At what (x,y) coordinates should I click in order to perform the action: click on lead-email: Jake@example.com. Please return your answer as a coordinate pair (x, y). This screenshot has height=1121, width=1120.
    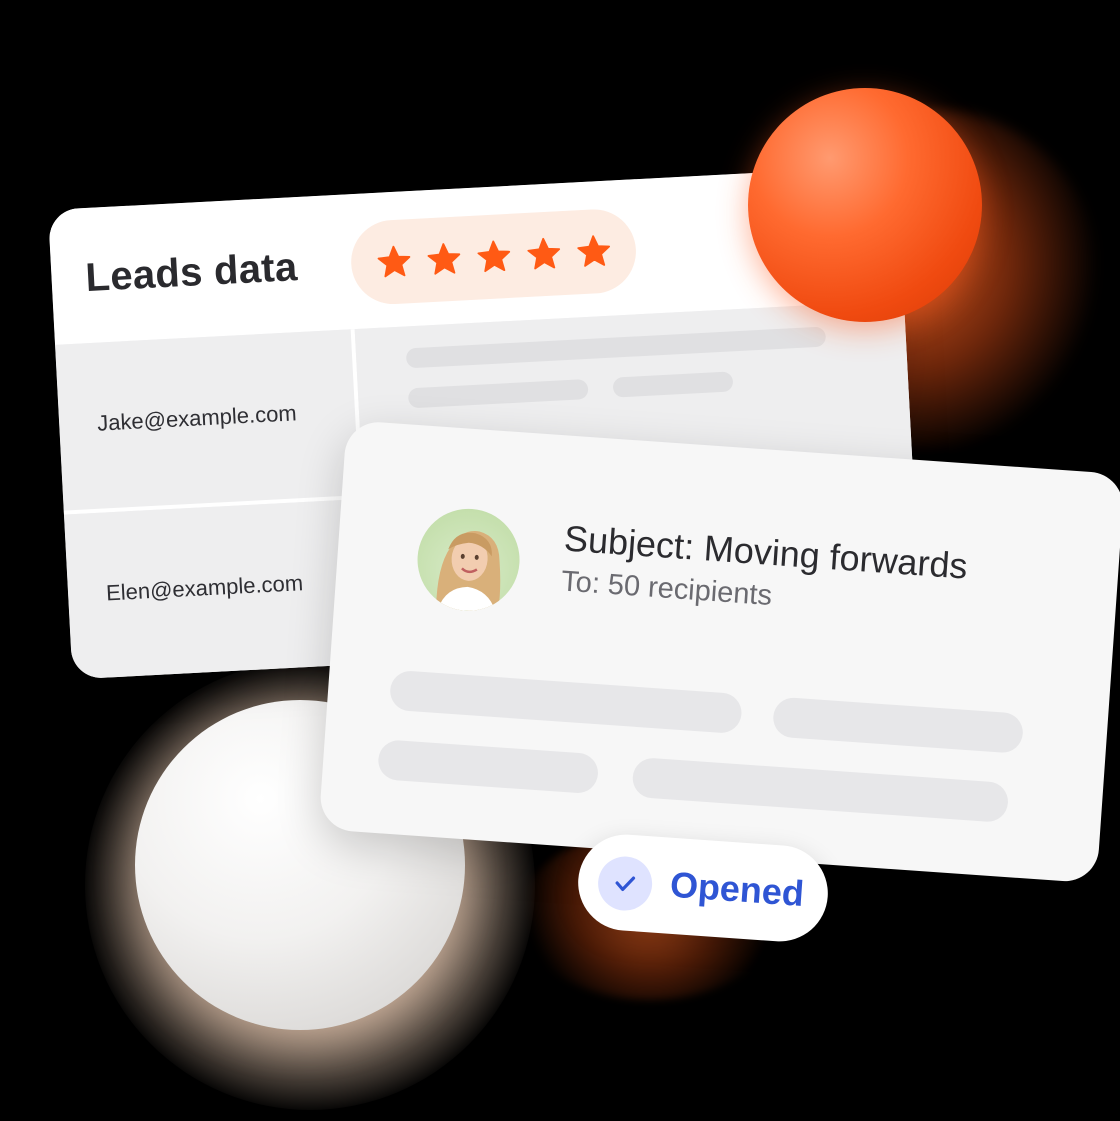
    Looking at the image, I should click on (197, 418).